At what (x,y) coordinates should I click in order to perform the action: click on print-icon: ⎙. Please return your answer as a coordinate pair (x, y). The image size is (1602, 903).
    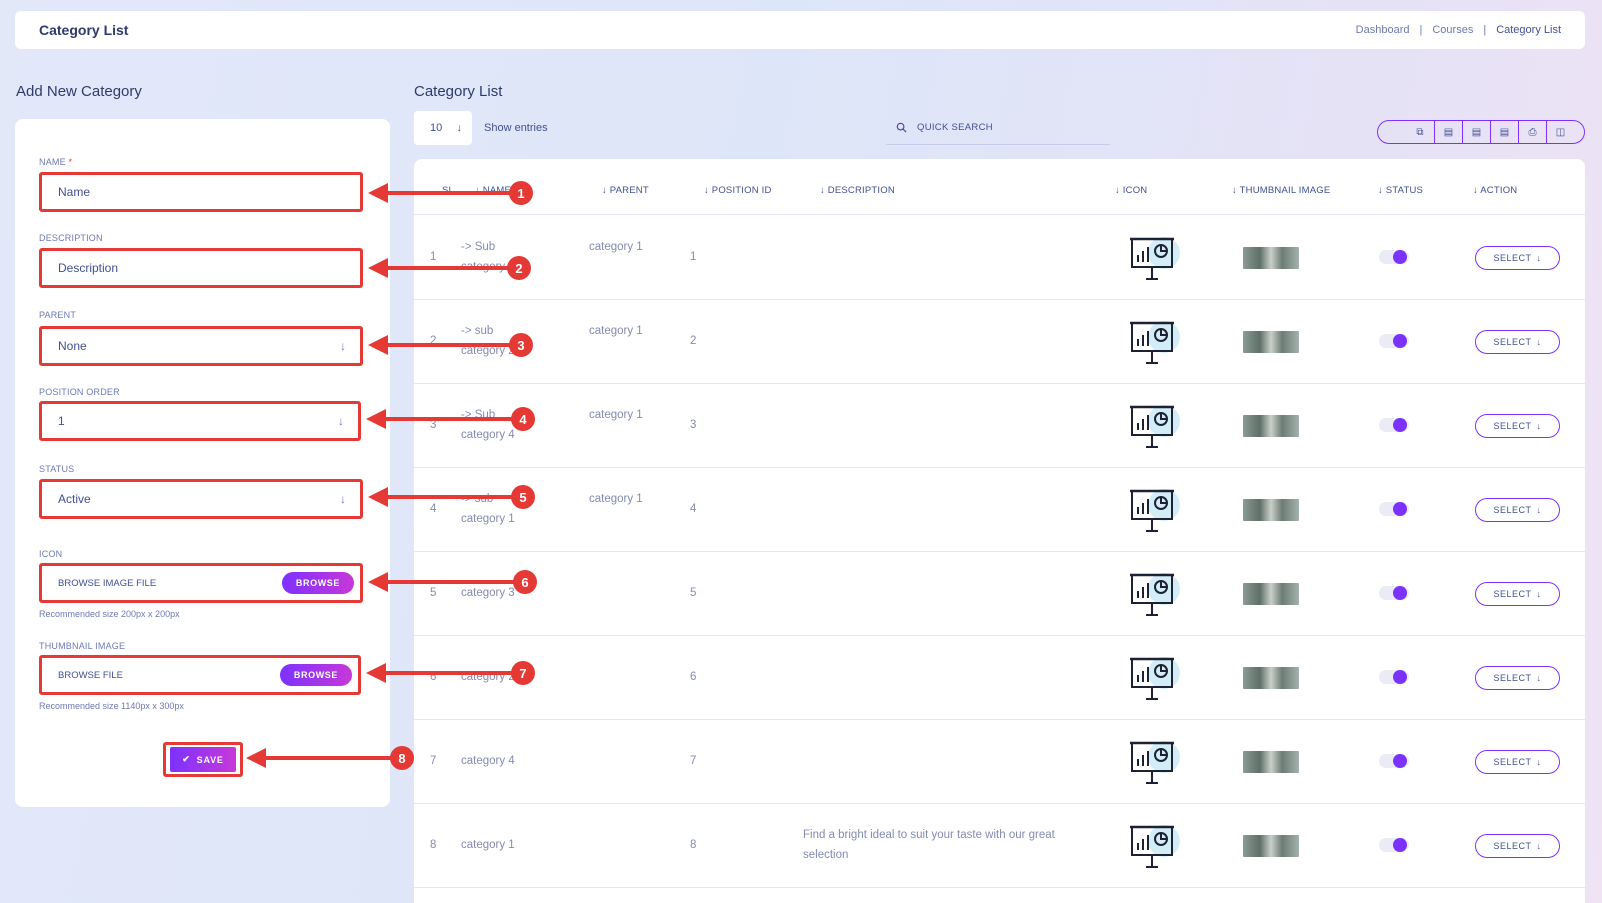
    Looking at the image, I should click on (1532, 132).